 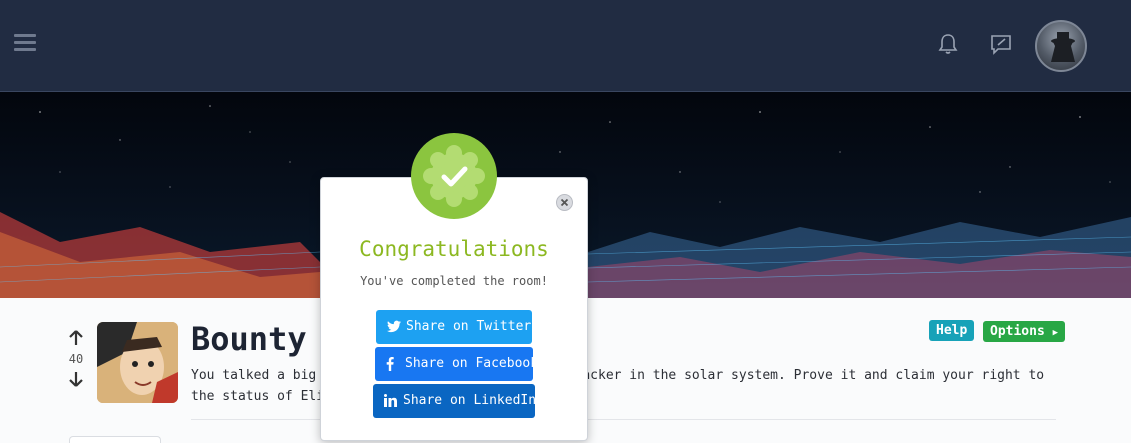 I want to click on downvote-arrow-icon, so click(x=76, y=379).